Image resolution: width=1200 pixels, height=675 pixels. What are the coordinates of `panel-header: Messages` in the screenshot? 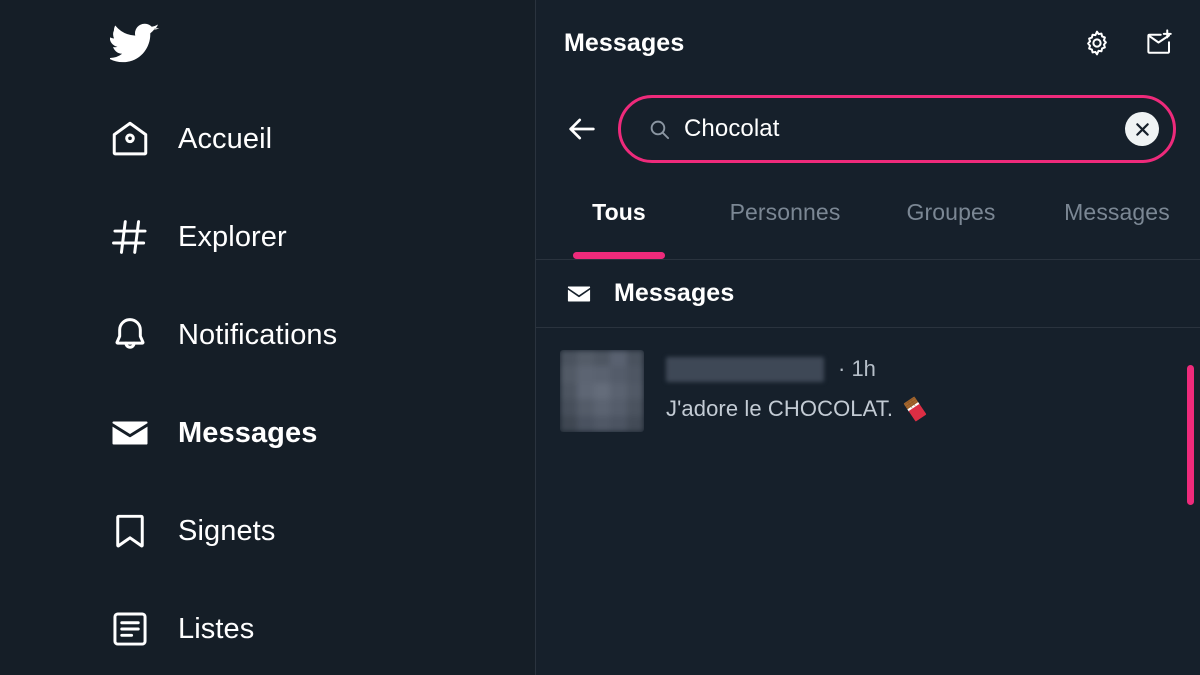 It's located at (868, 43).